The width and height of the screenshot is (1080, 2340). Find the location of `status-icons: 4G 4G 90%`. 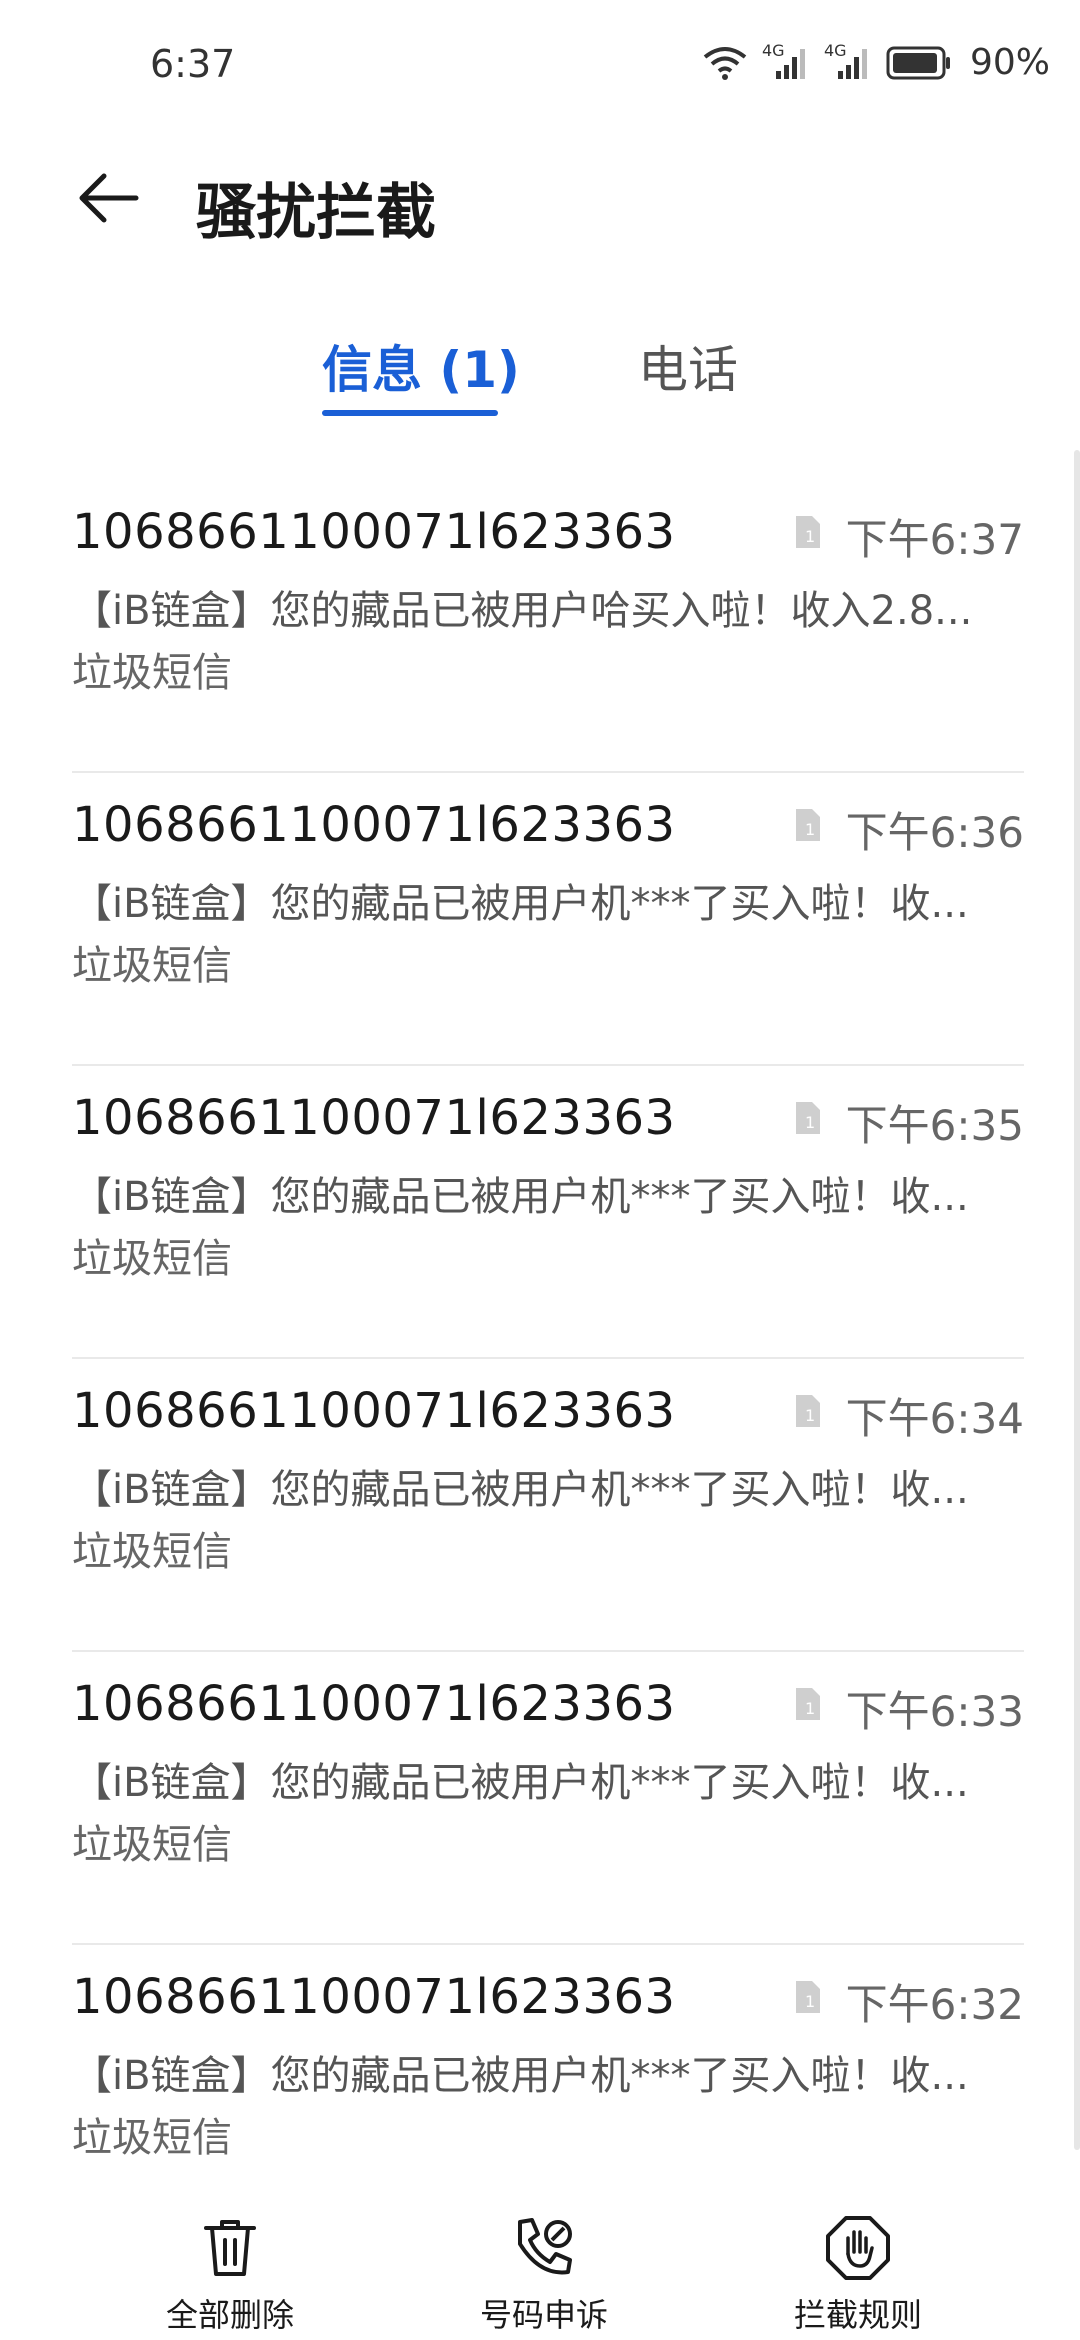

status-icons: 4G 4G 90% is located at coordinates (876, 62).